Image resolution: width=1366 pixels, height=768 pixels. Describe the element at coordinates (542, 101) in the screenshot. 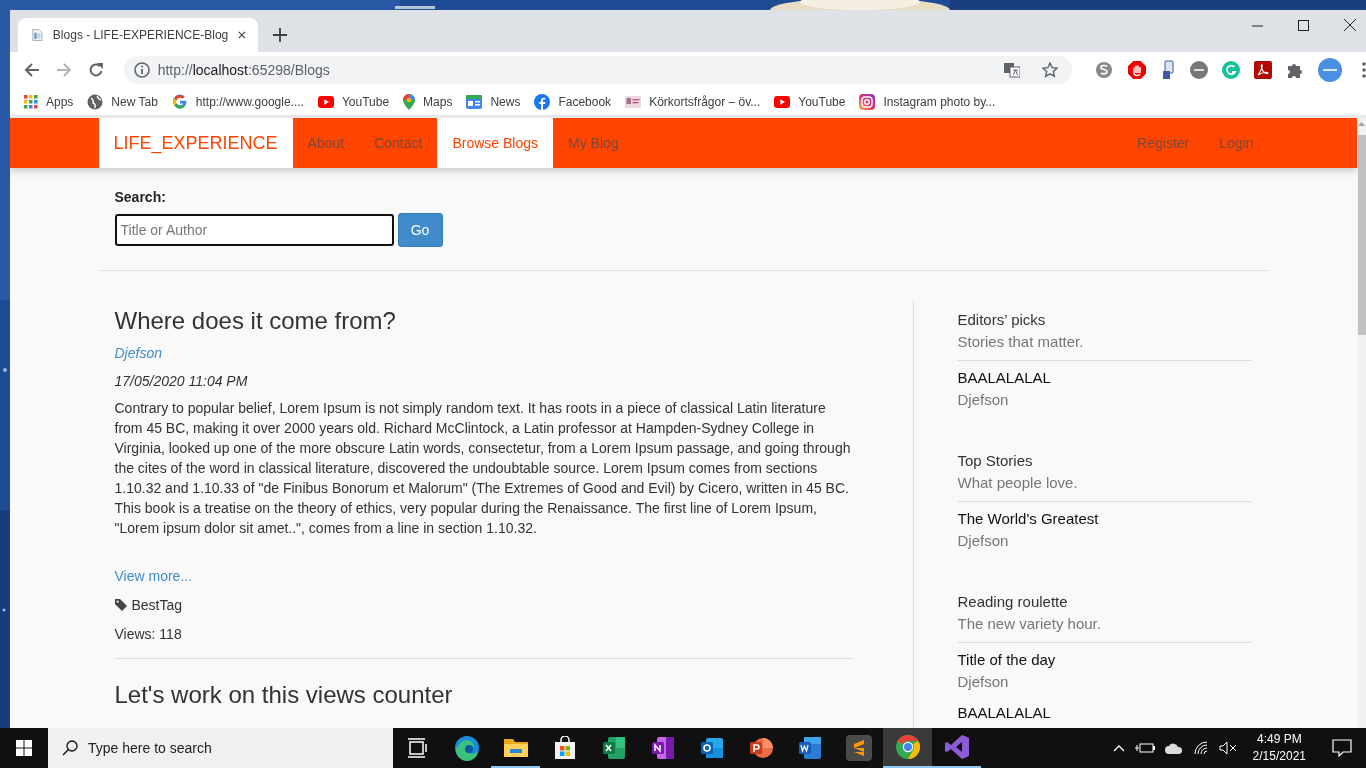

I see `facebook-icon` at that location.